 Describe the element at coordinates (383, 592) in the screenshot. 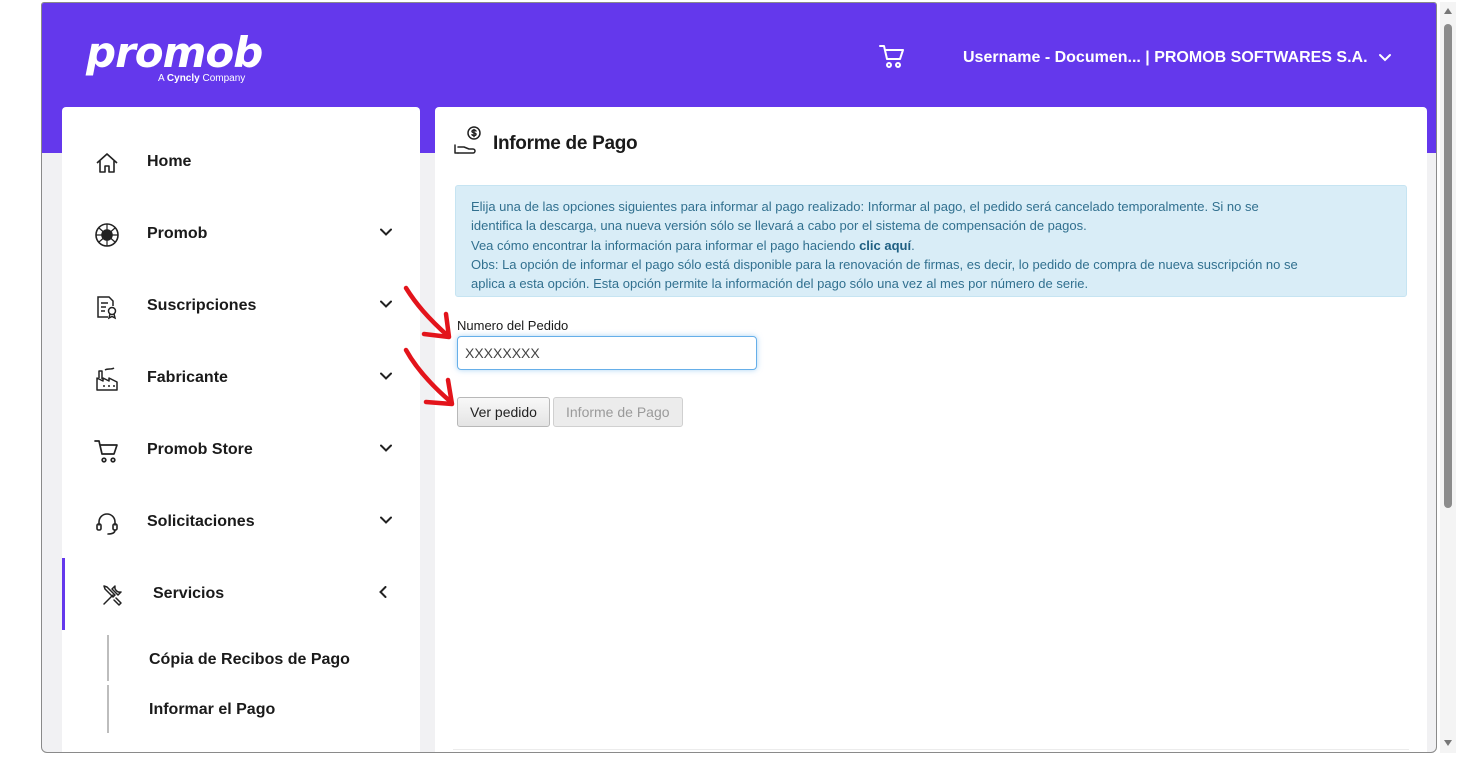

I see `chevron-left-icon` at that location.